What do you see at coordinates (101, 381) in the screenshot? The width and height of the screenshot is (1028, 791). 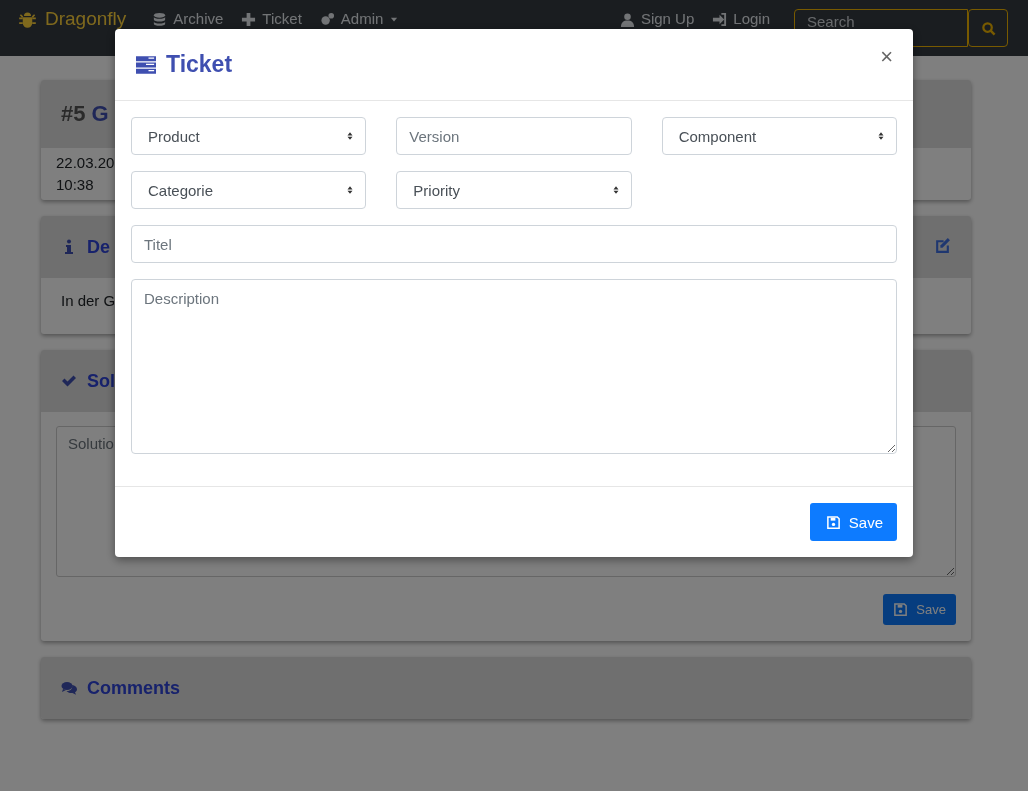 I see `card-title: Sol` at bounding box center [101, 381].